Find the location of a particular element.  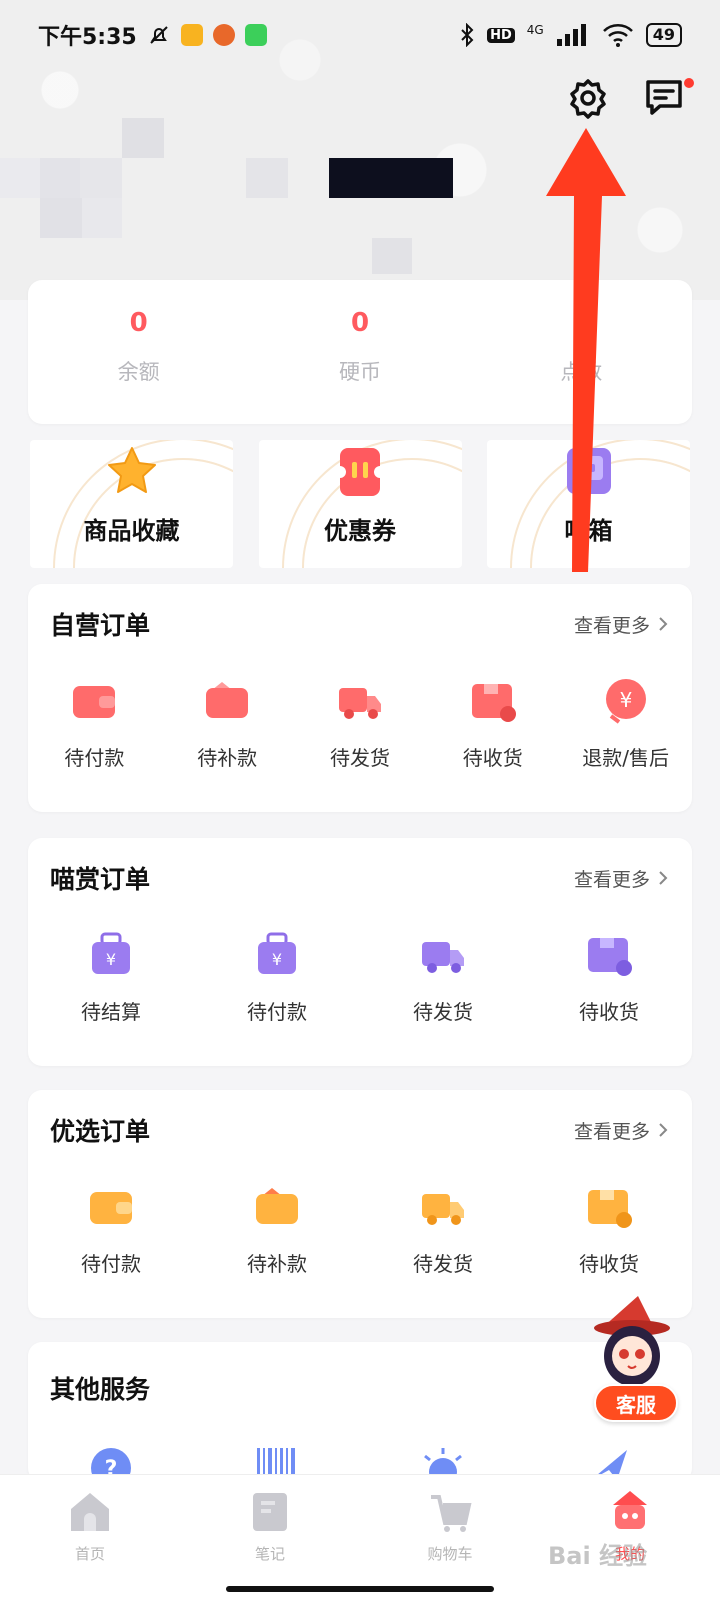

stat-label: 余额 is located at coordinates (138, 372).